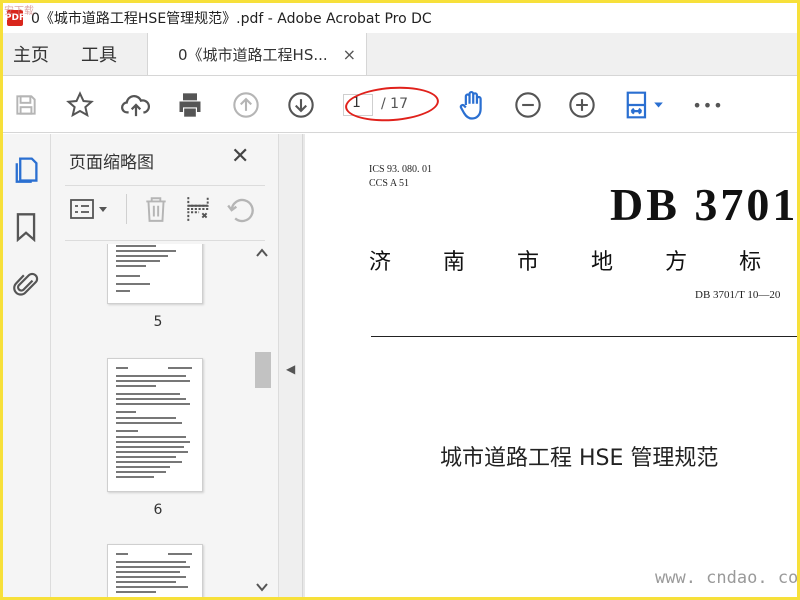 The width and height of the screenshot is (800, 600). What do you see at coordinates (240, 156) in the screenshot?
I see `close-panel-icon: ✕` at bounding box center [240, 156].